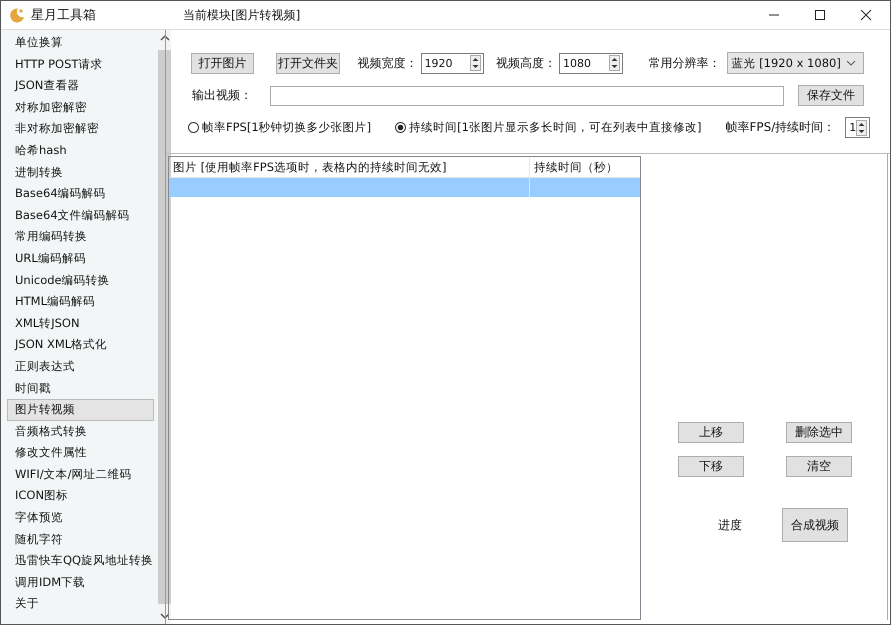 Image resolution: width=891 pixels, height=625 pixels. I want to click on close-icon, so click(866, 15).